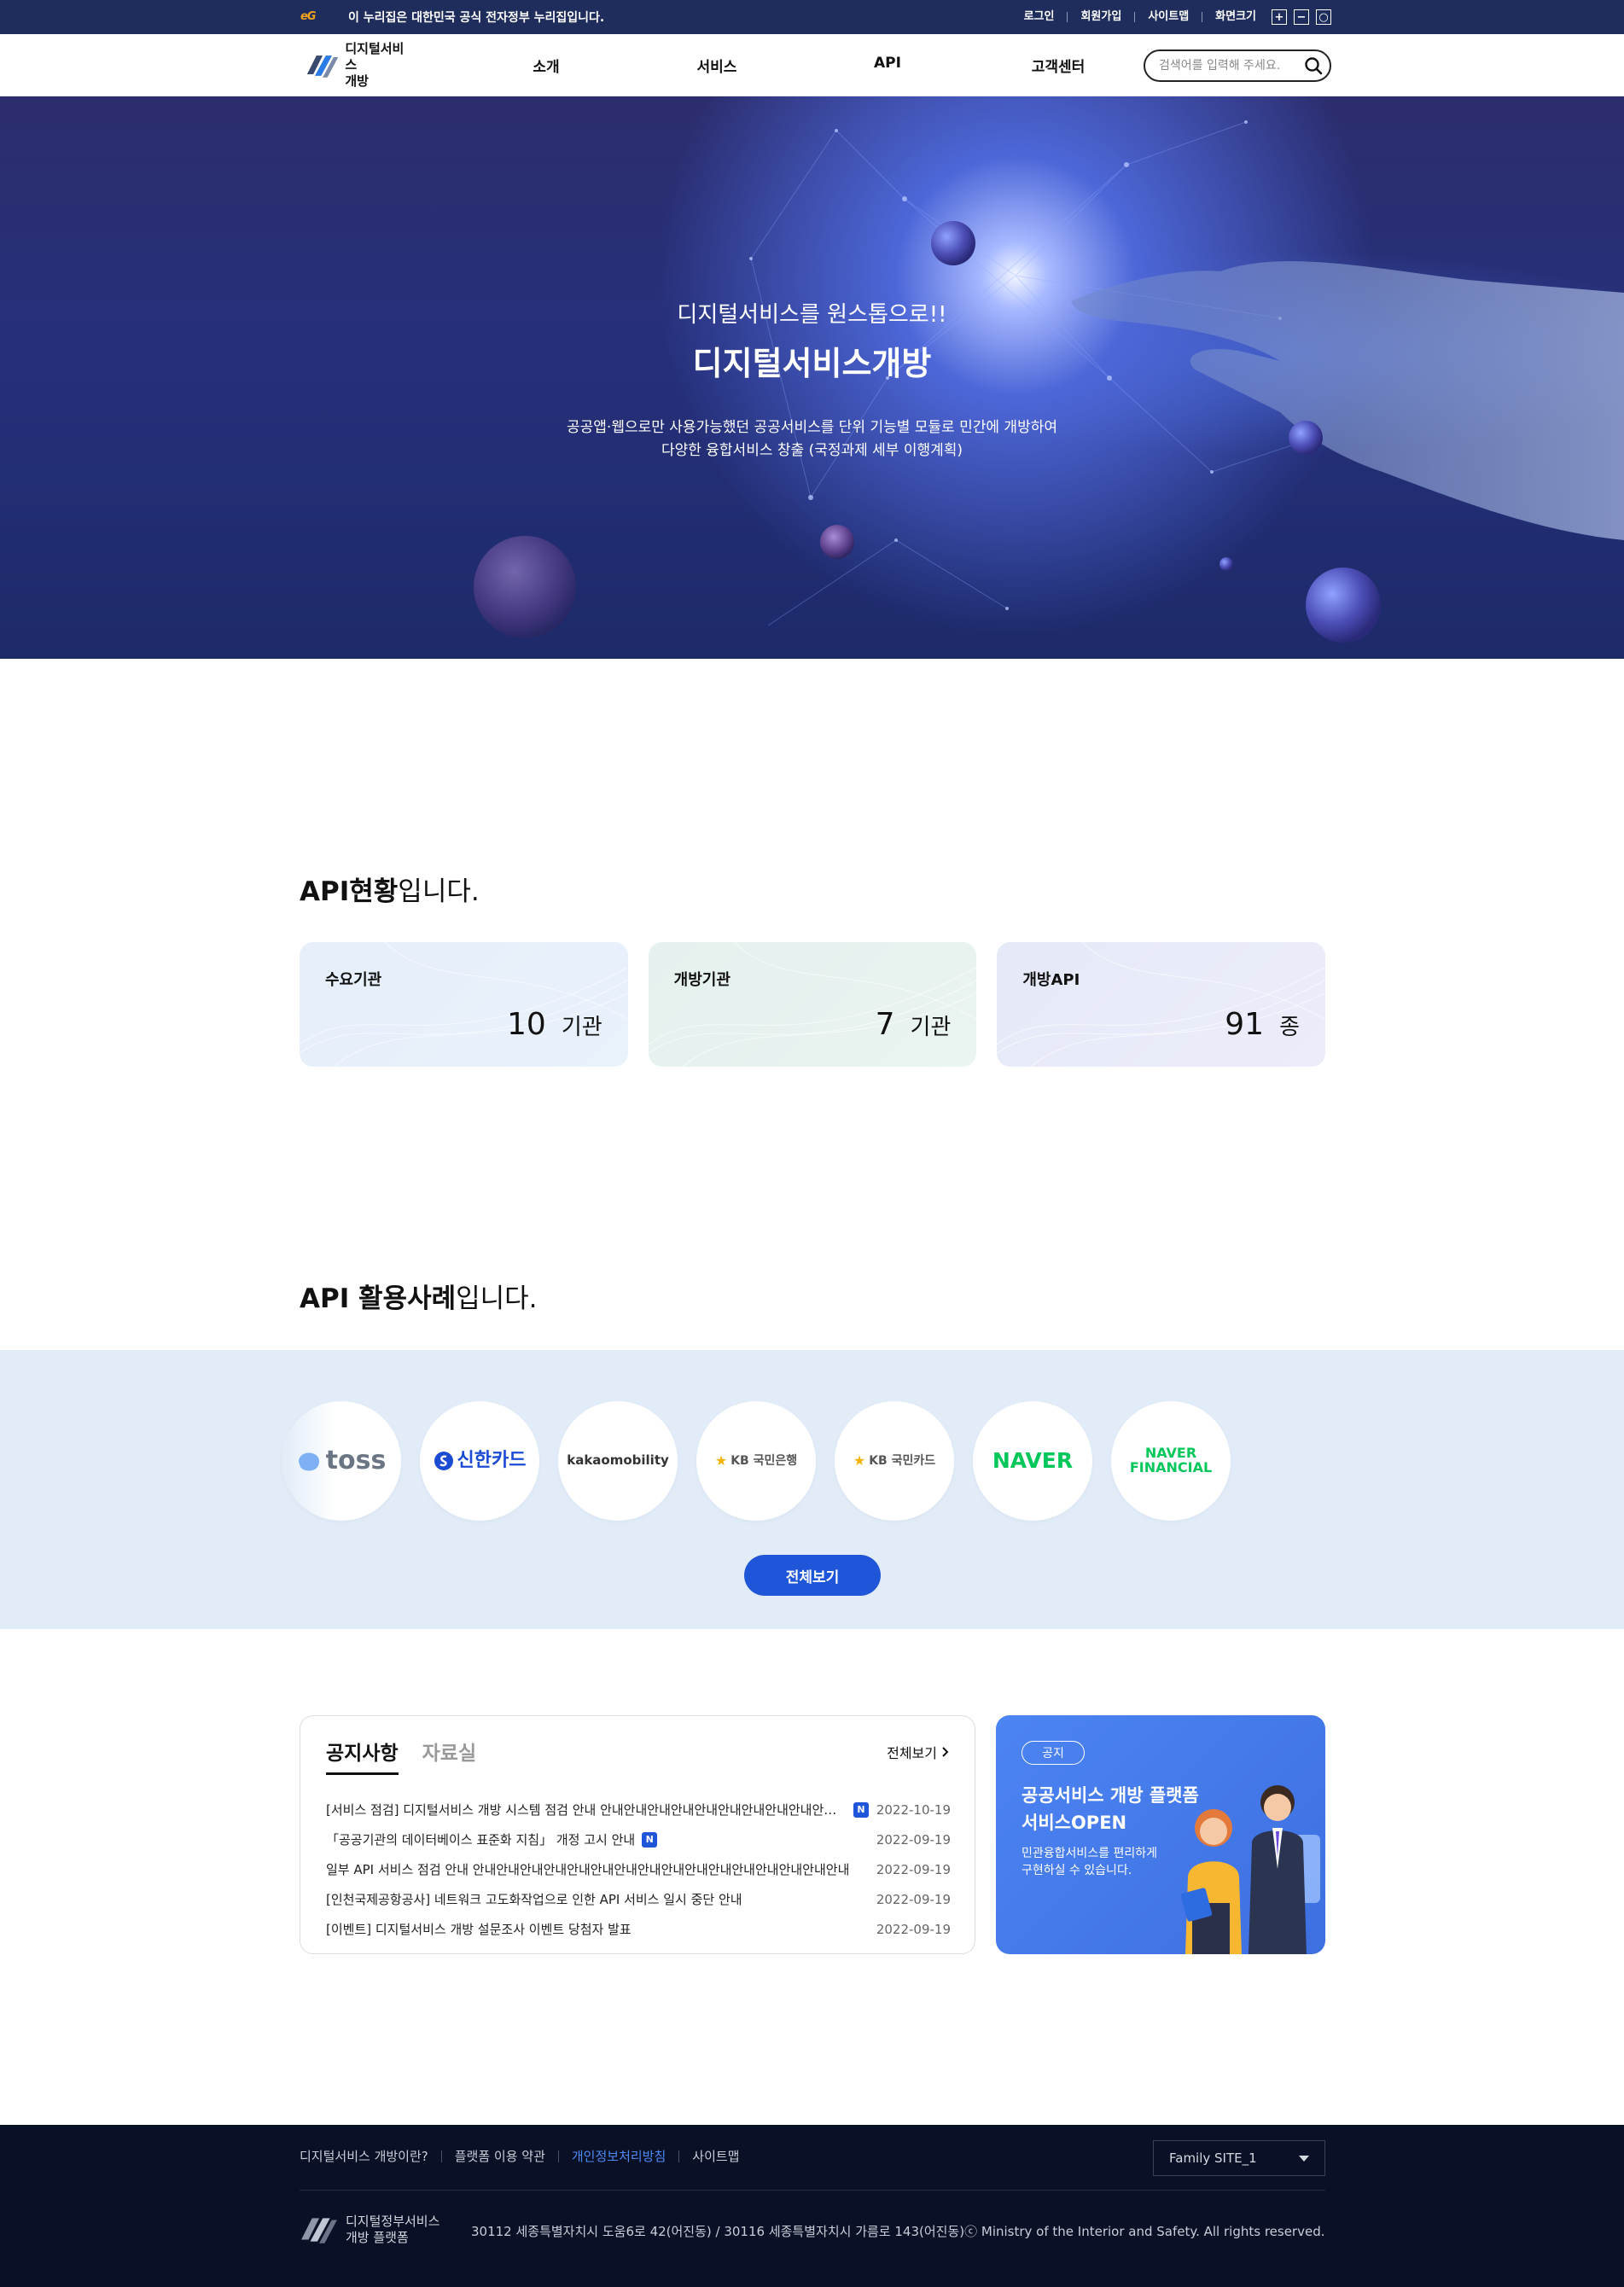 The height and width of the screenshot is (2287, 1624). Describe the element at coordinates (1232, 65) in the screenshot. I see `search-input` at that location.